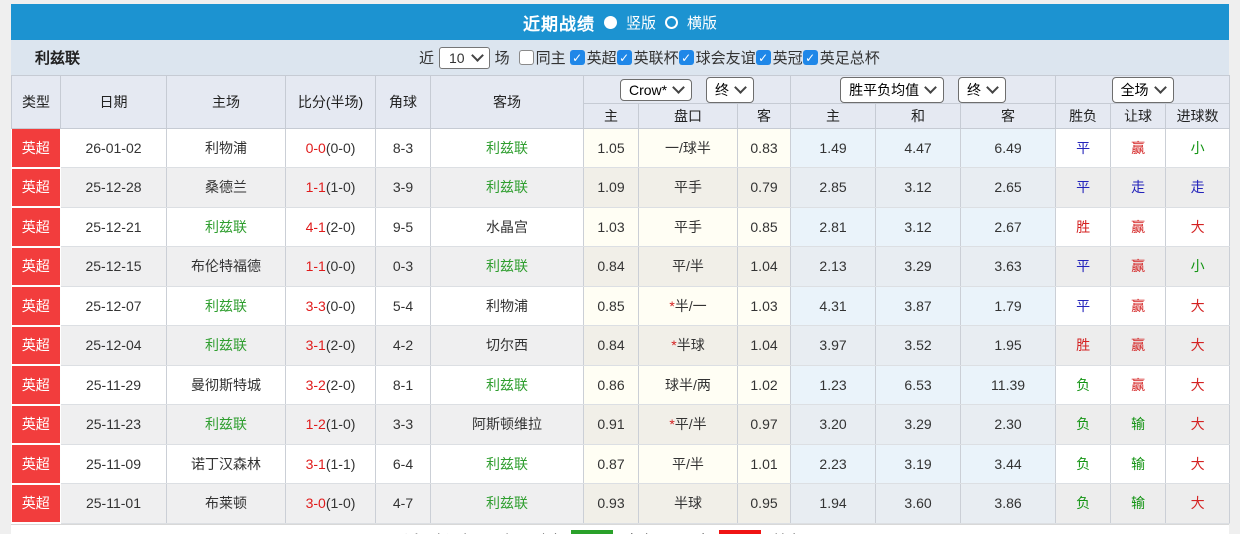  Describe the element at coordinates (330, 424) in the screenshot. I see `score-cell: 1-2(1-0)` at that location.